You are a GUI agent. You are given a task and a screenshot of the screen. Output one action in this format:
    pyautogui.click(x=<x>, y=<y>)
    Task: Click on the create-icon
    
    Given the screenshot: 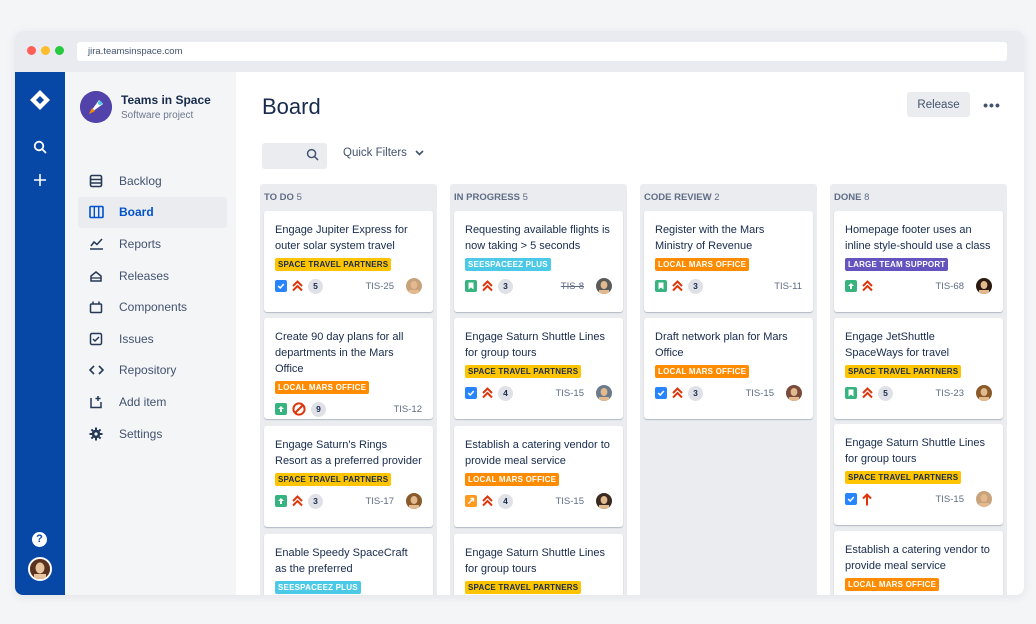 What is the action you would take?
    pyautogui.click(x=40, y=180)
    